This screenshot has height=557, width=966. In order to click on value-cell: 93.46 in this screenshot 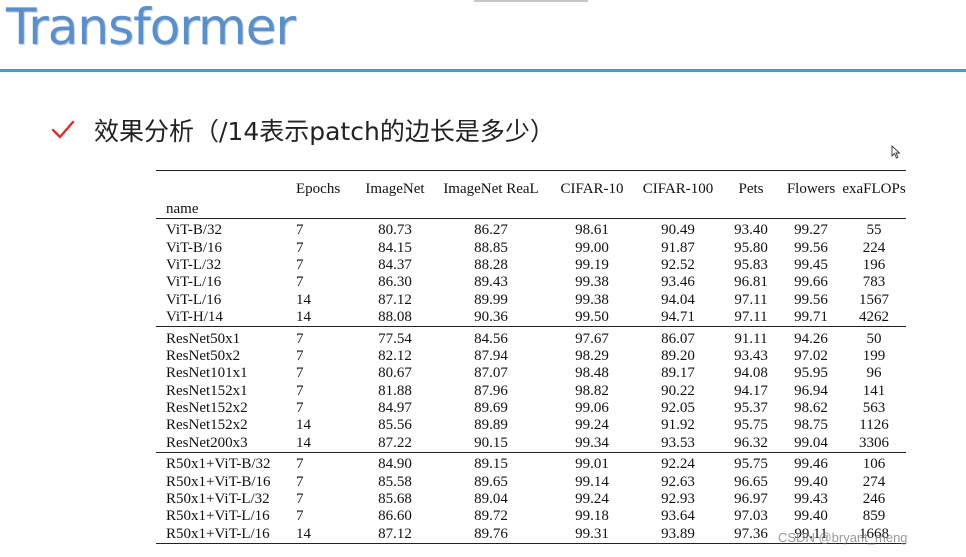, I will do `click(678, 282)`.